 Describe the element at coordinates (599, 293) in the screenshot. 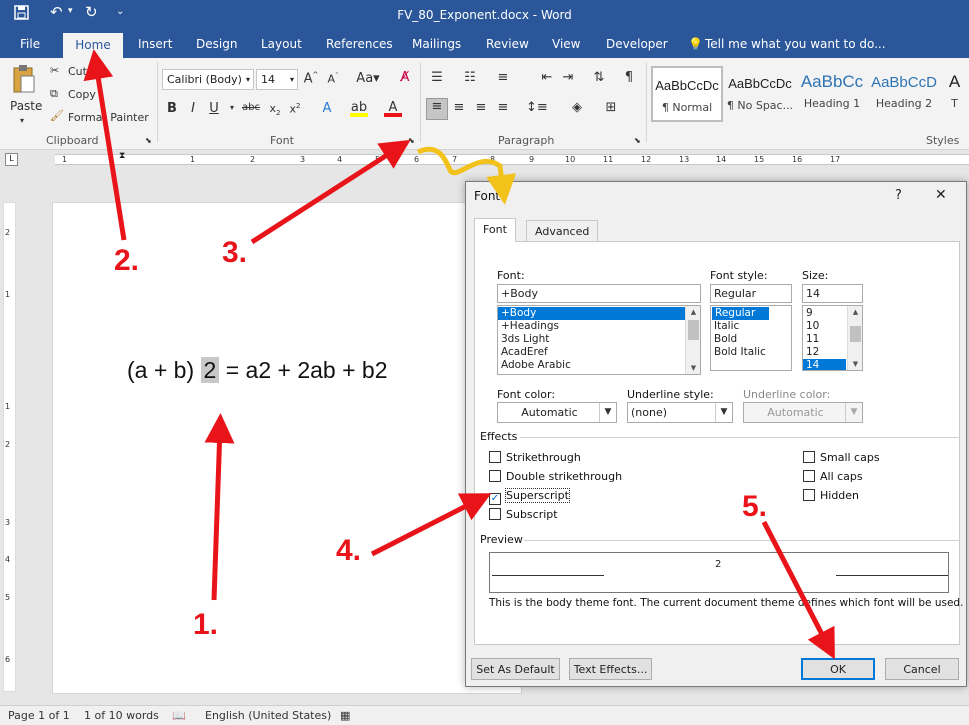

I see `font-name-input: +Body` at that location.